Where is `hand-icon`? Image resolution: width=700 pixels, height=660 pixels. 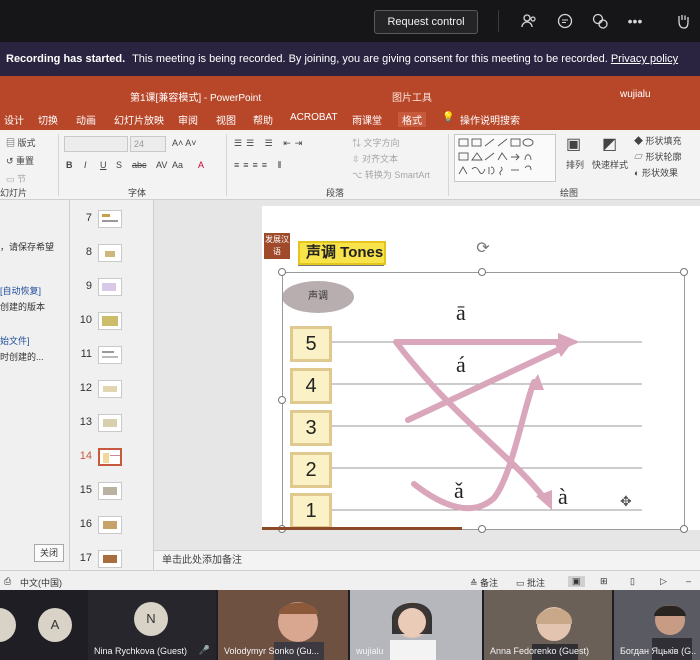
hand-icon is located at coordinates (683, 21).